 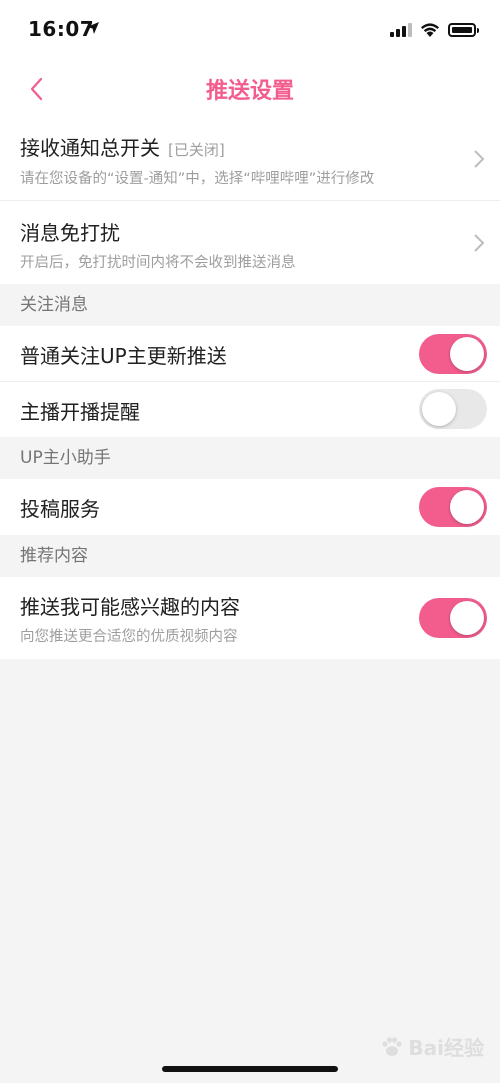 What do you see at coordinates (54, 556) in the screenshot?
I see `section-header-recommend: 推荐内容` at bounding box center [54, 556].